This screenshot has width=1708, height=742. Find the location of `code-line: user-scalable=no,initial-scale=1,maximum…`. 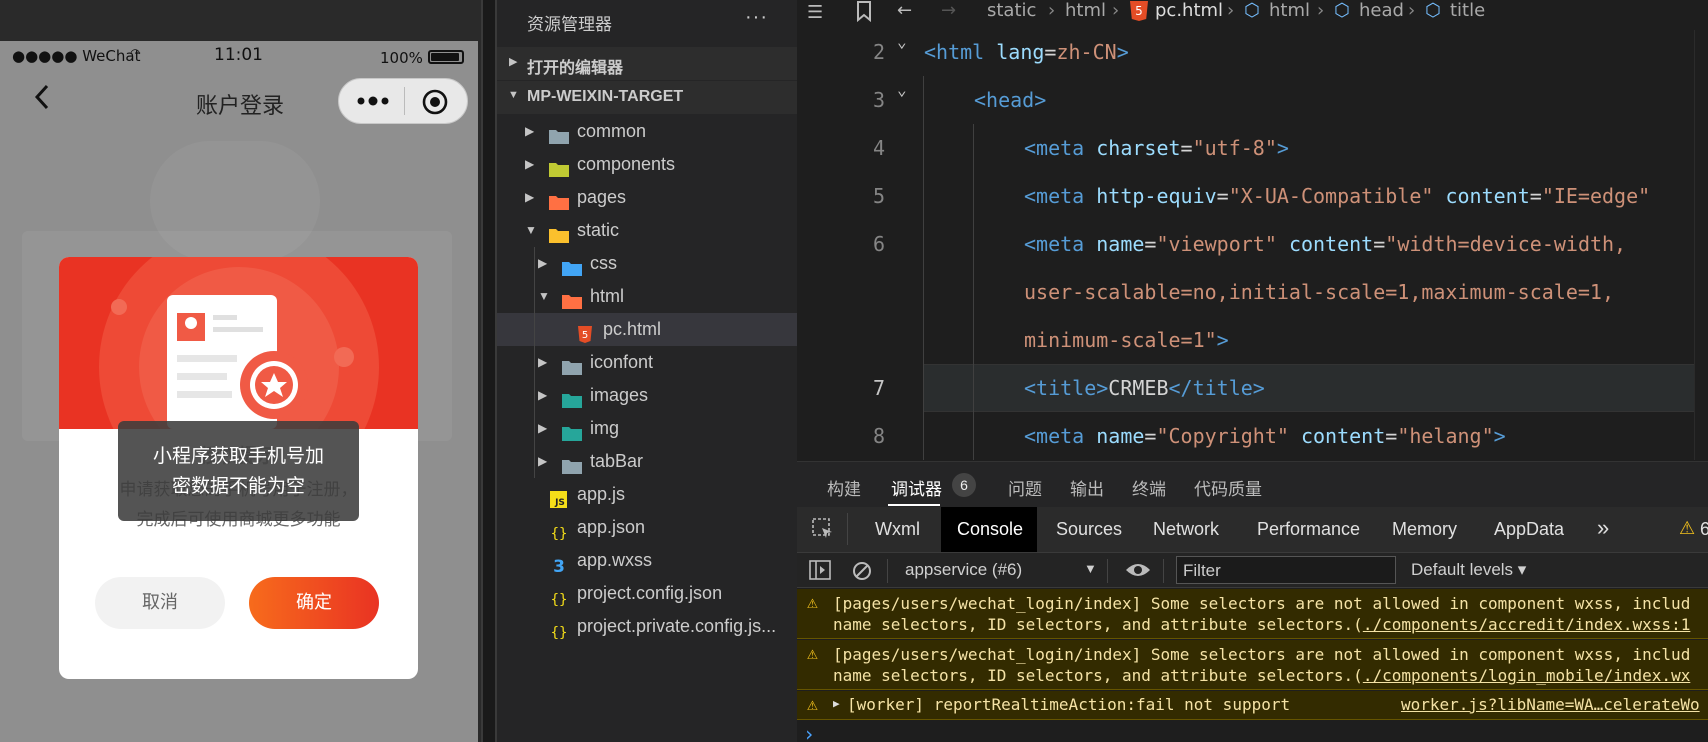

code-line: user-scalable=no,initial-scale=1,maximum… is located at coordinates (1252, 292).